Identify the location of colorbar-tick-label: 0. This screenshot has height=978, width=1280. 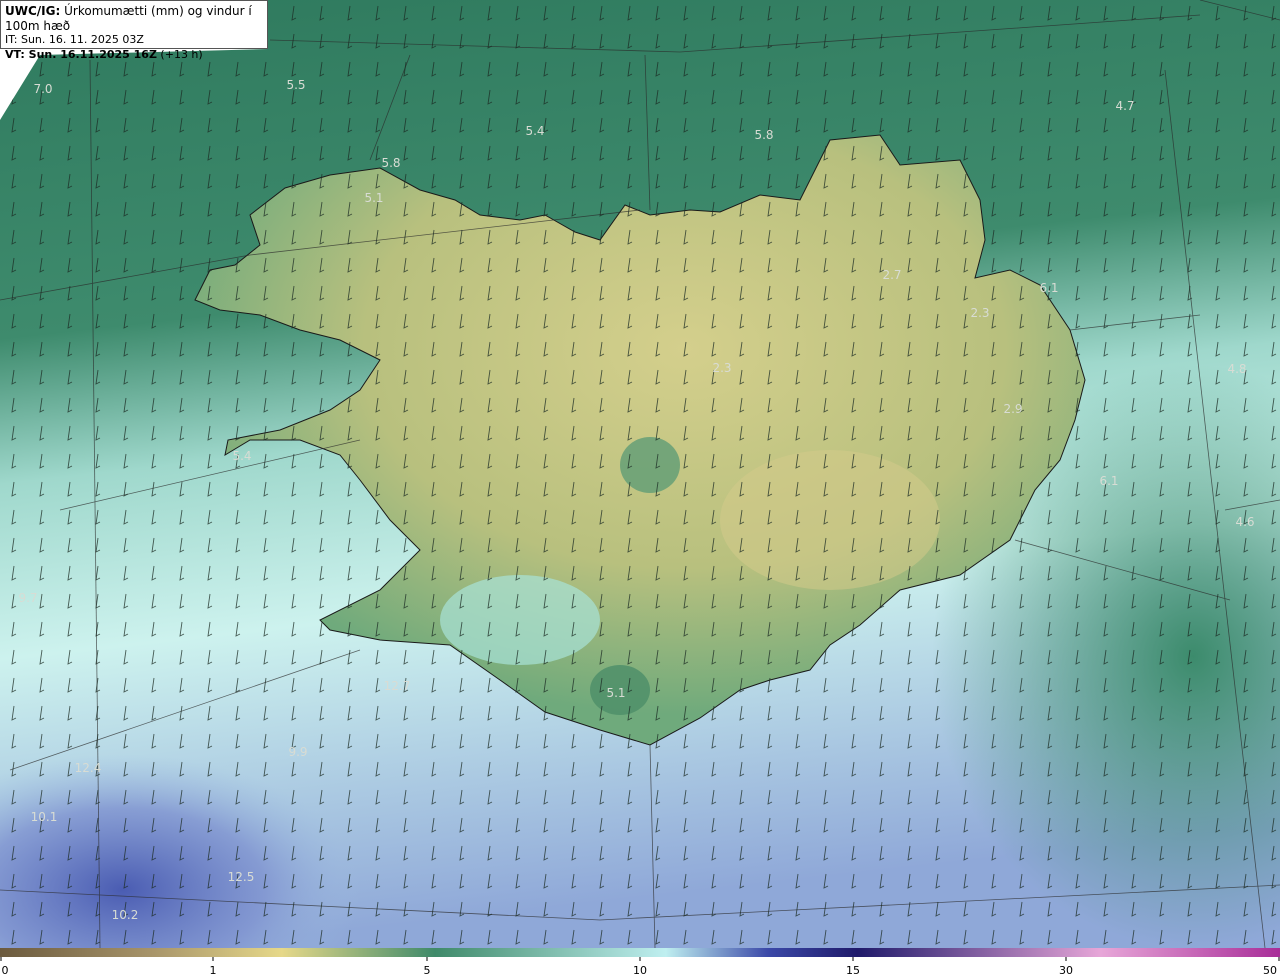
(5, 970).